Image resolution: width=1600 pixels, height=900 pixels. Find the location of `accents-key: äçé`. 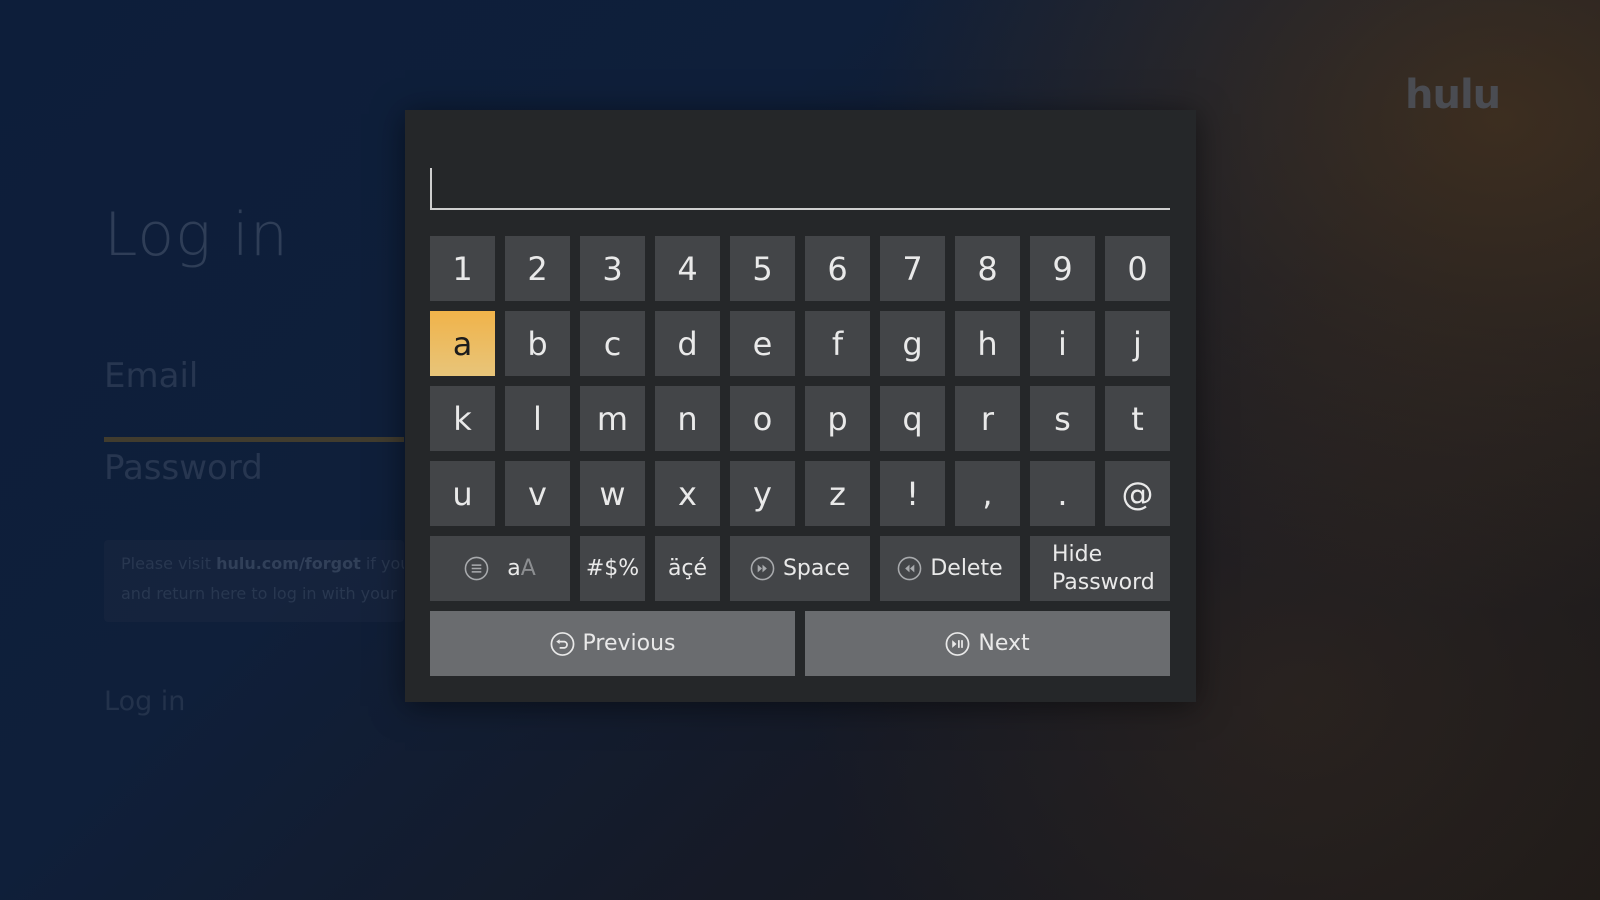

accents-key: äçé is located at coordinates (687, 568).